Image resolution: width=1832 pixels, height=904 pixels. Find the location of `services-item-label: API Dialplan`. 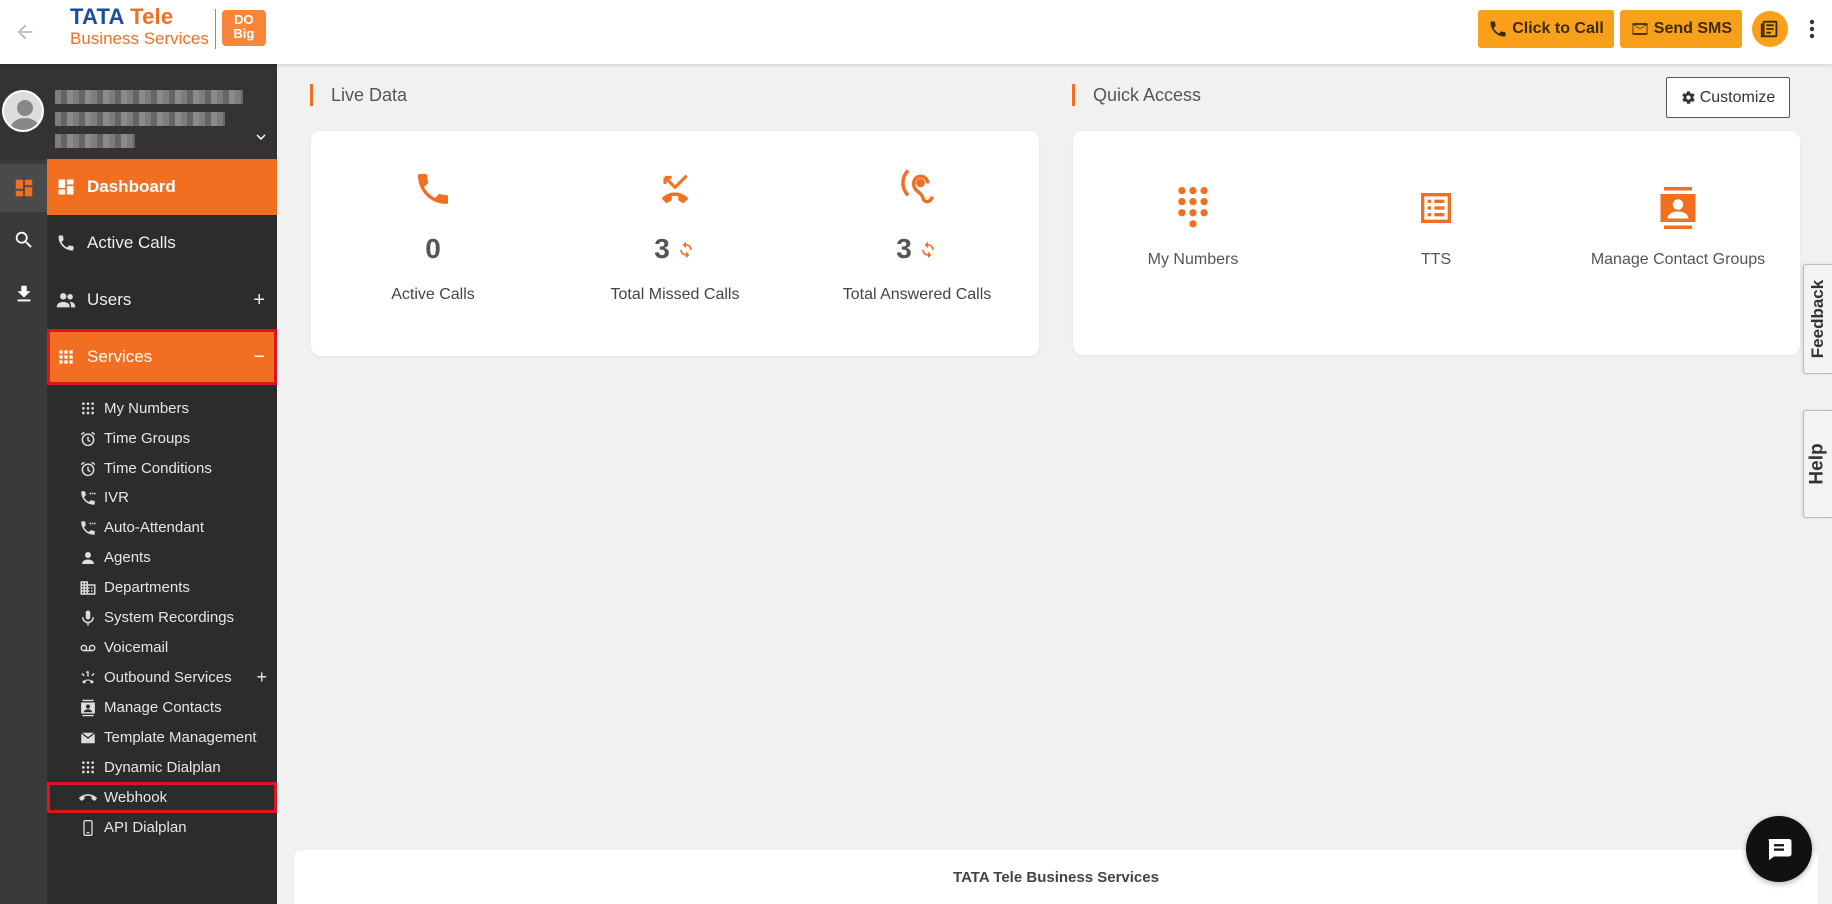

services-item-label: API Dialplan is located at coordinates (145, 827).